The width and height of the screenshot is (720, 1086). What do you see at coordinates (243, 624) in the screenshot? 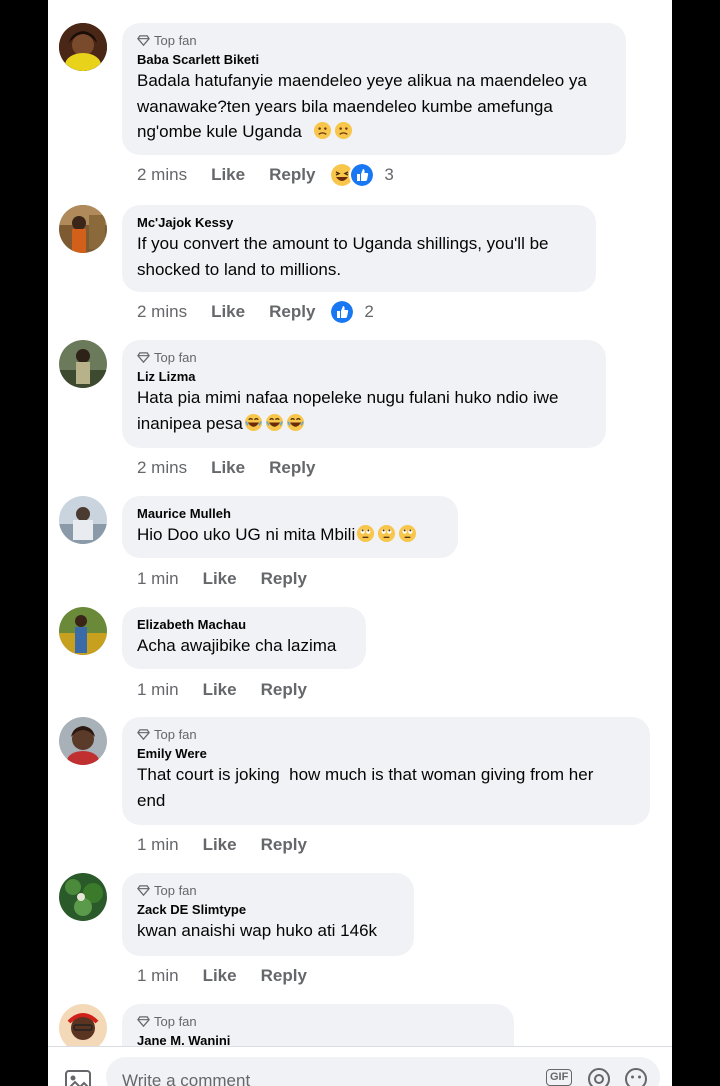
I see `author-name: Elizabeth Machau` at bounding box center [243, 624].